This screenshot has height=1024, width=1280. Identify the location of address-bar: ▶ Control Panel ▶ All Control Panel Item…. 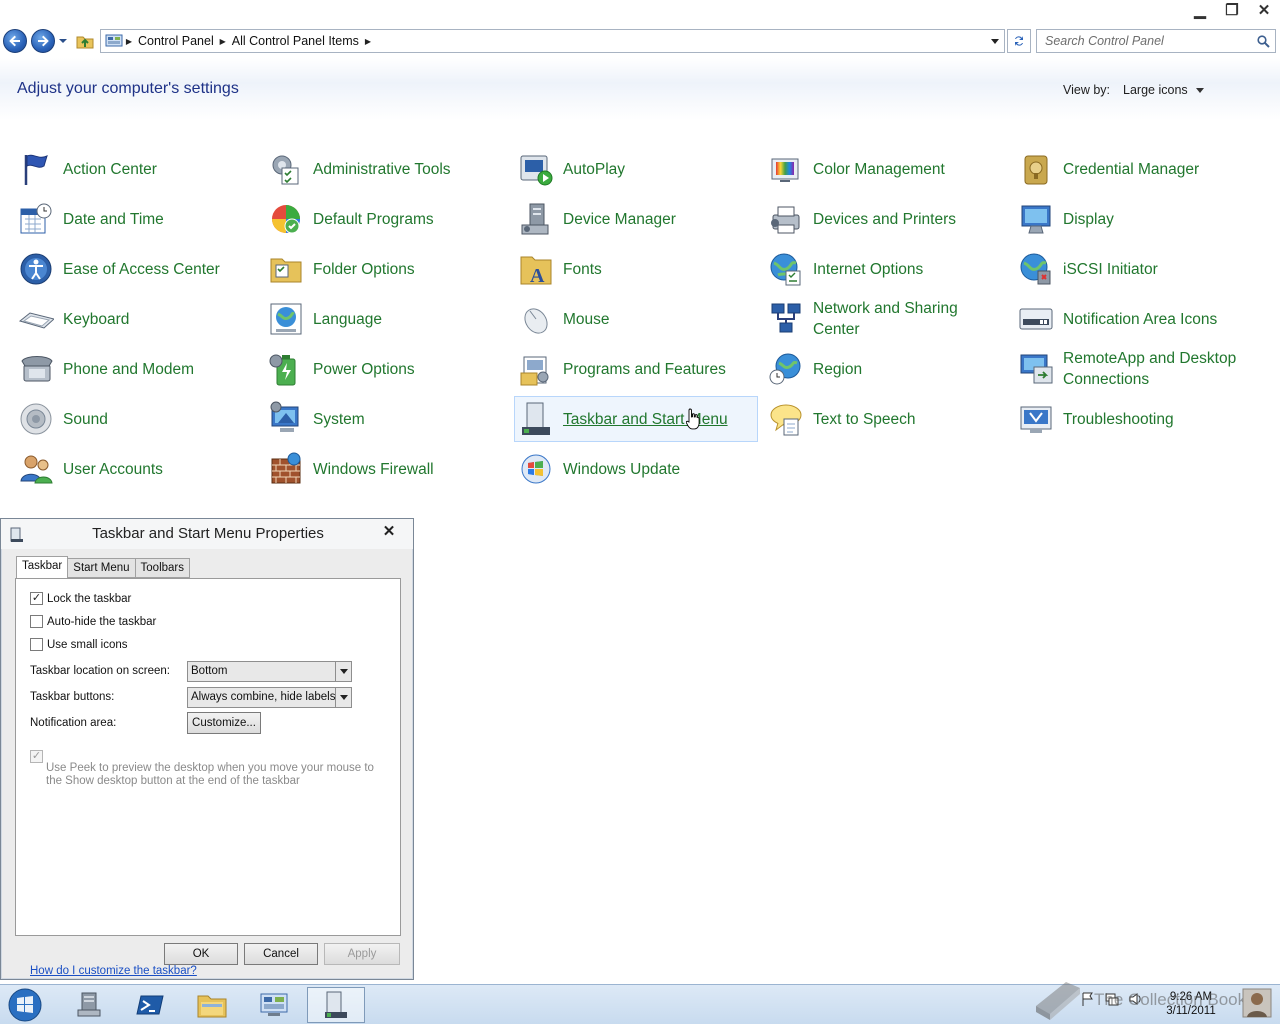
(552, 41).